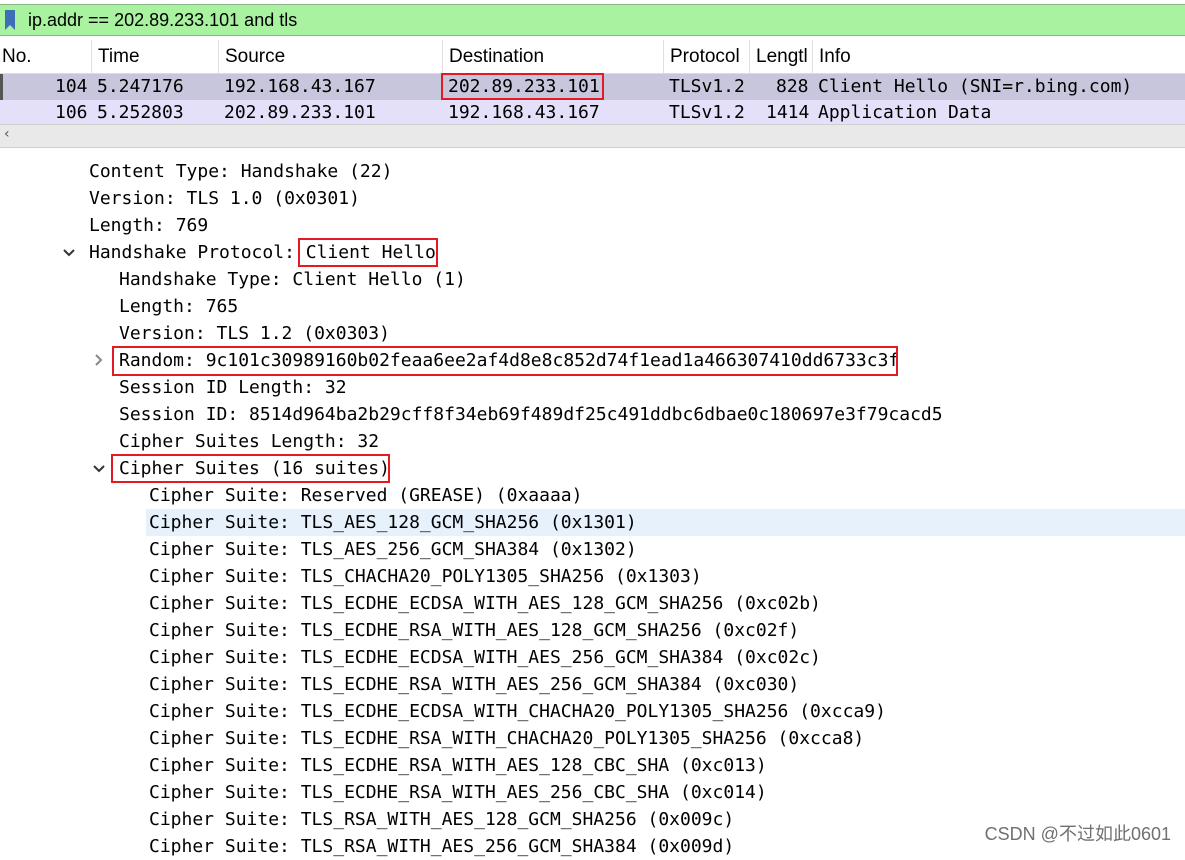  I want to click on column-header-no: No., so click(46, 56).